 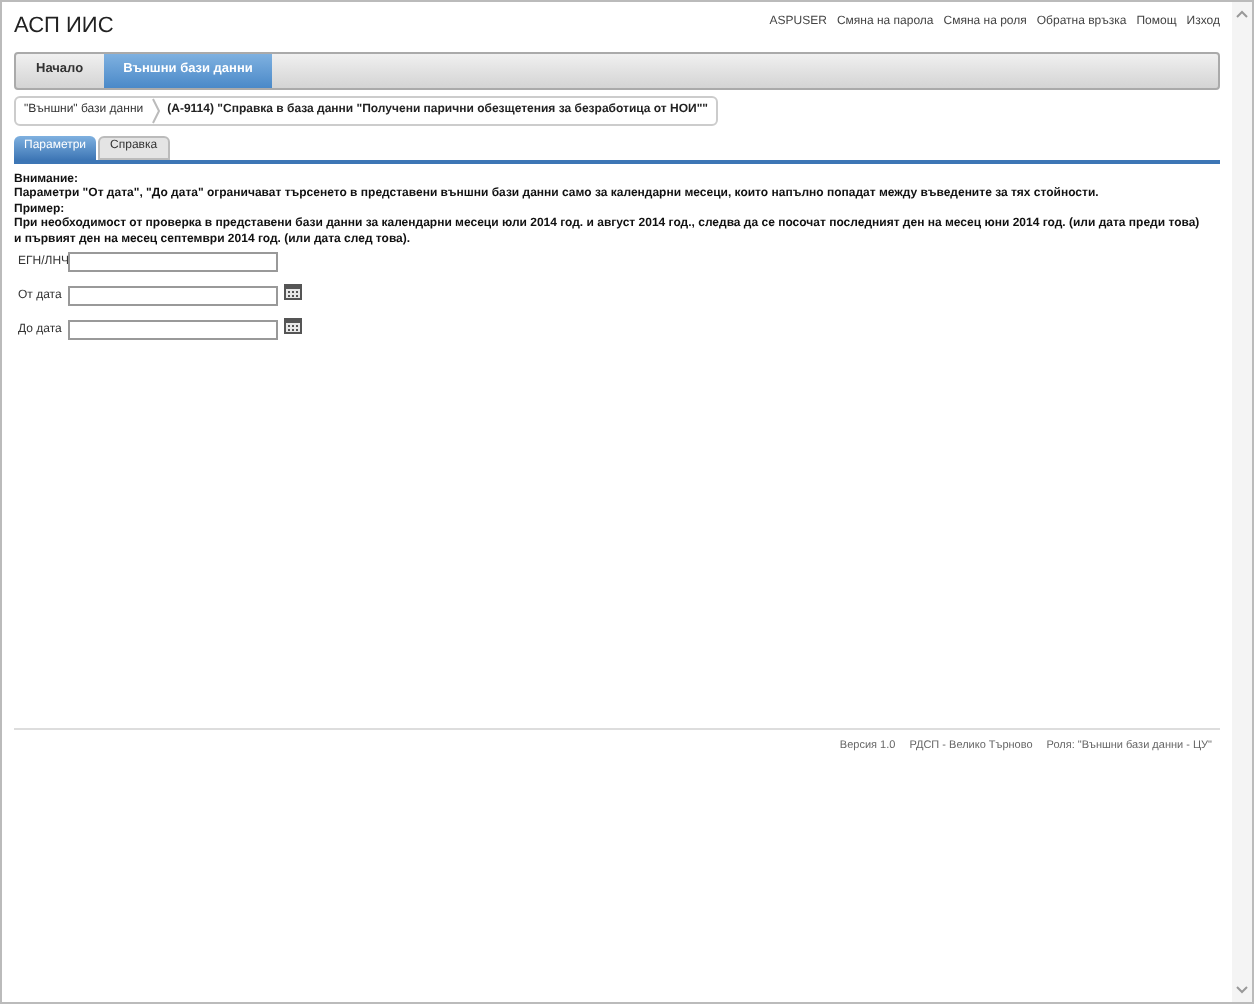 What do you see at coordinates (1242, 990) in the screenshot?
I see `scroll-down-icon` at bounding box center [1242, 990].